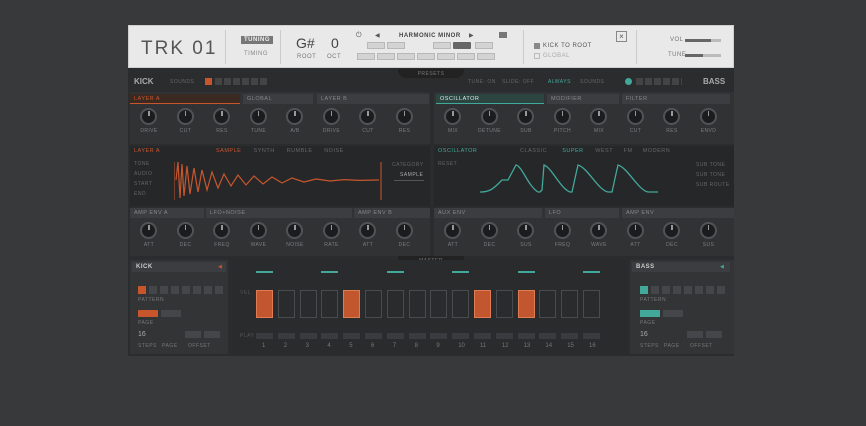  What do you see at coordinates (457, 151) in the screenshot?
I see `tab-oscillator: OSCILLATOR` at bounding box center [457, 151].